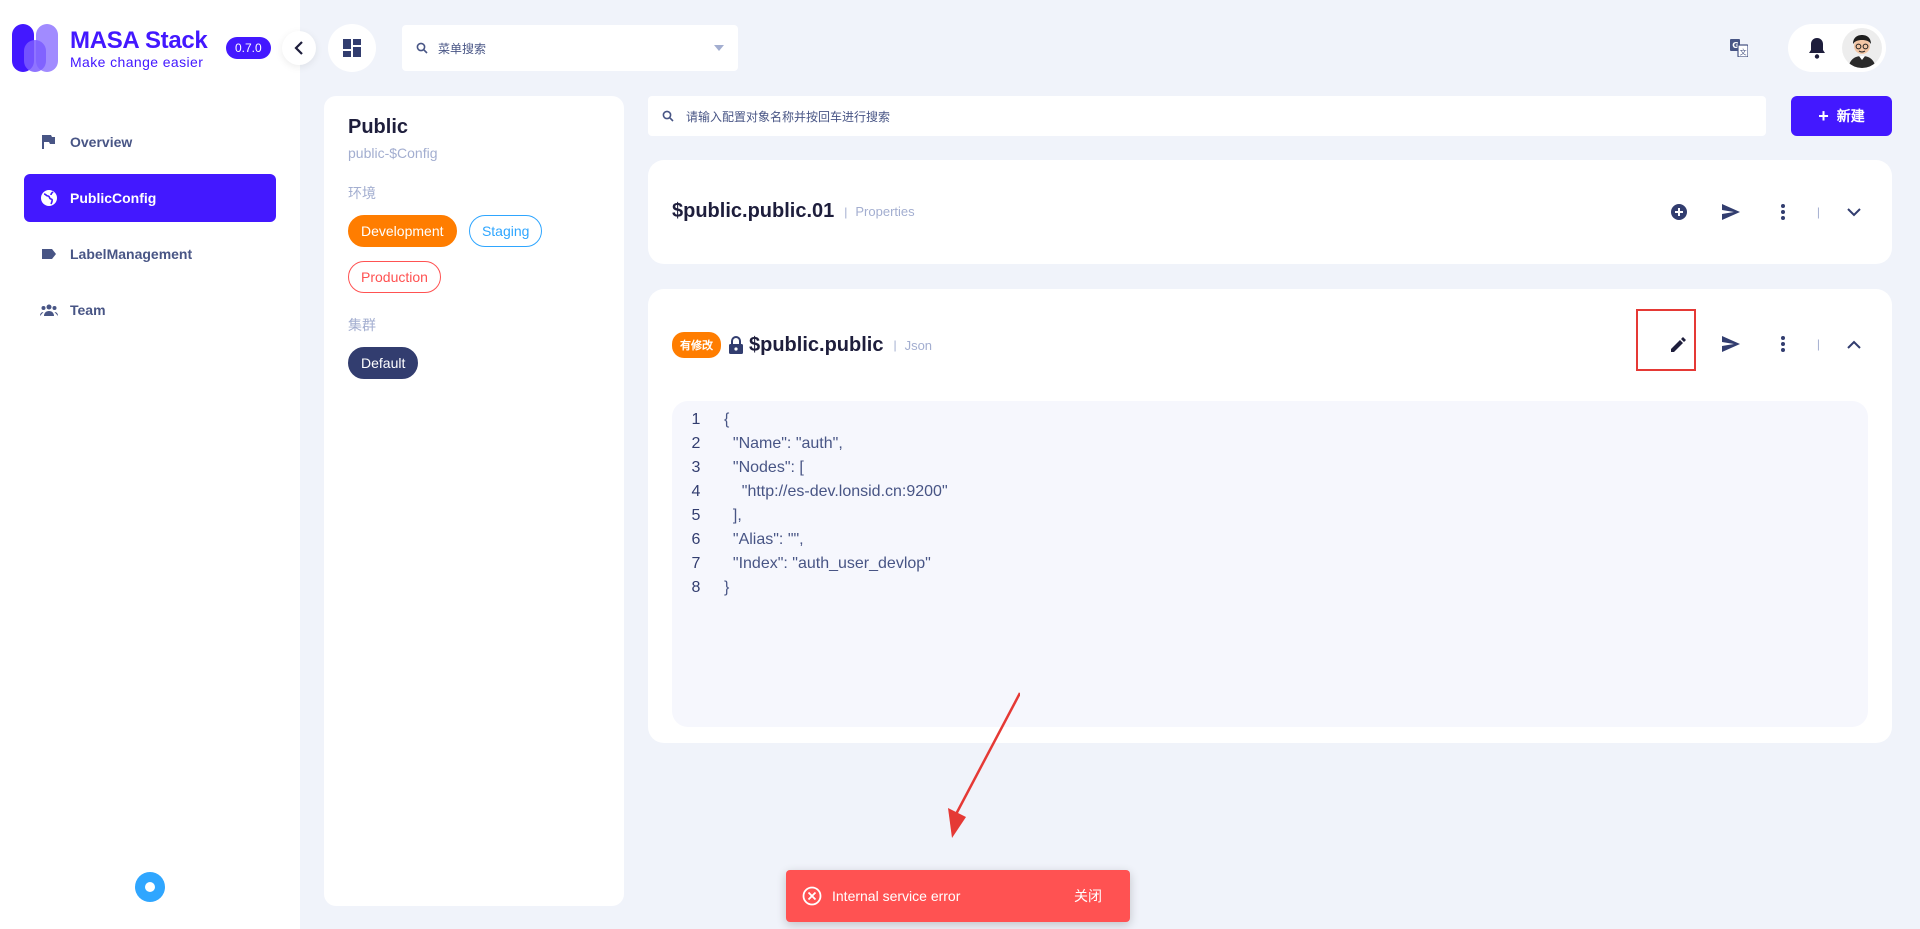 The height and width of the screenshot is (929, 1920). I want to click on dashboard-button, so click(352, 48).